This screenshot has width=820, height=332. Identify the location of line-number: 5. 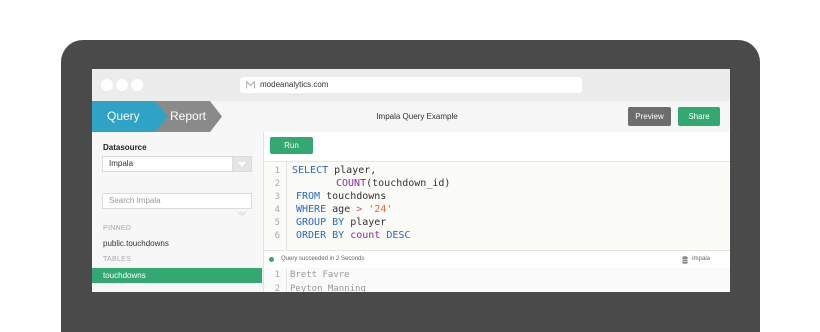
(277, 223).